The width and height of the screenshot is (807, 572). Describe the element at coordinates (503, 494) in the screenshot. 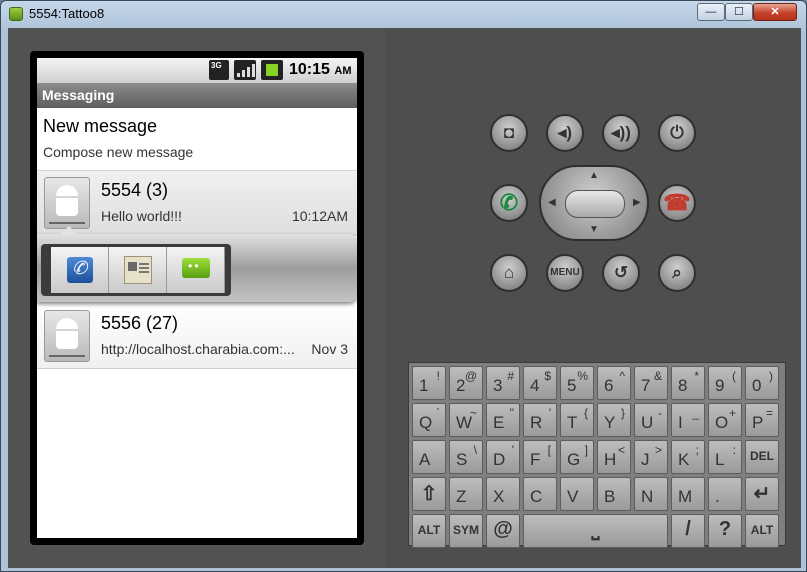

I see `key-x: X` at that location.